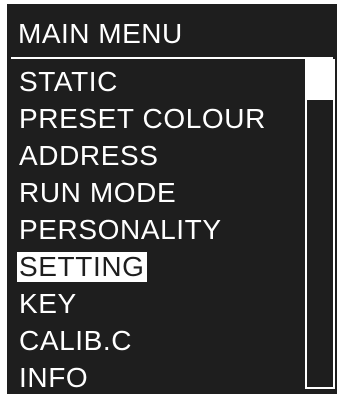 This screenshot has height=399, width=344. I want to click on menu-item-label: CALIB.C, so click(76, 340).